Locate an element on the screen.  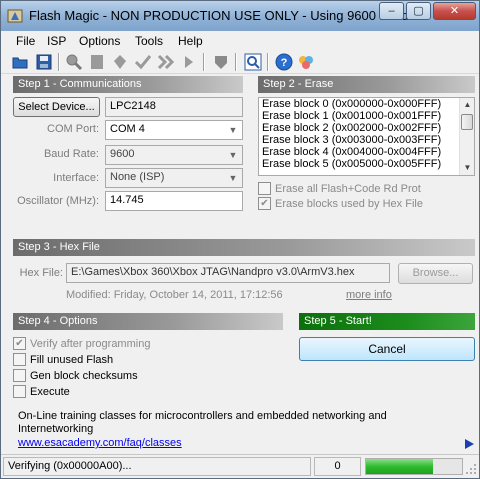
interface-label: Interface: is located at coordinates (76, 178).